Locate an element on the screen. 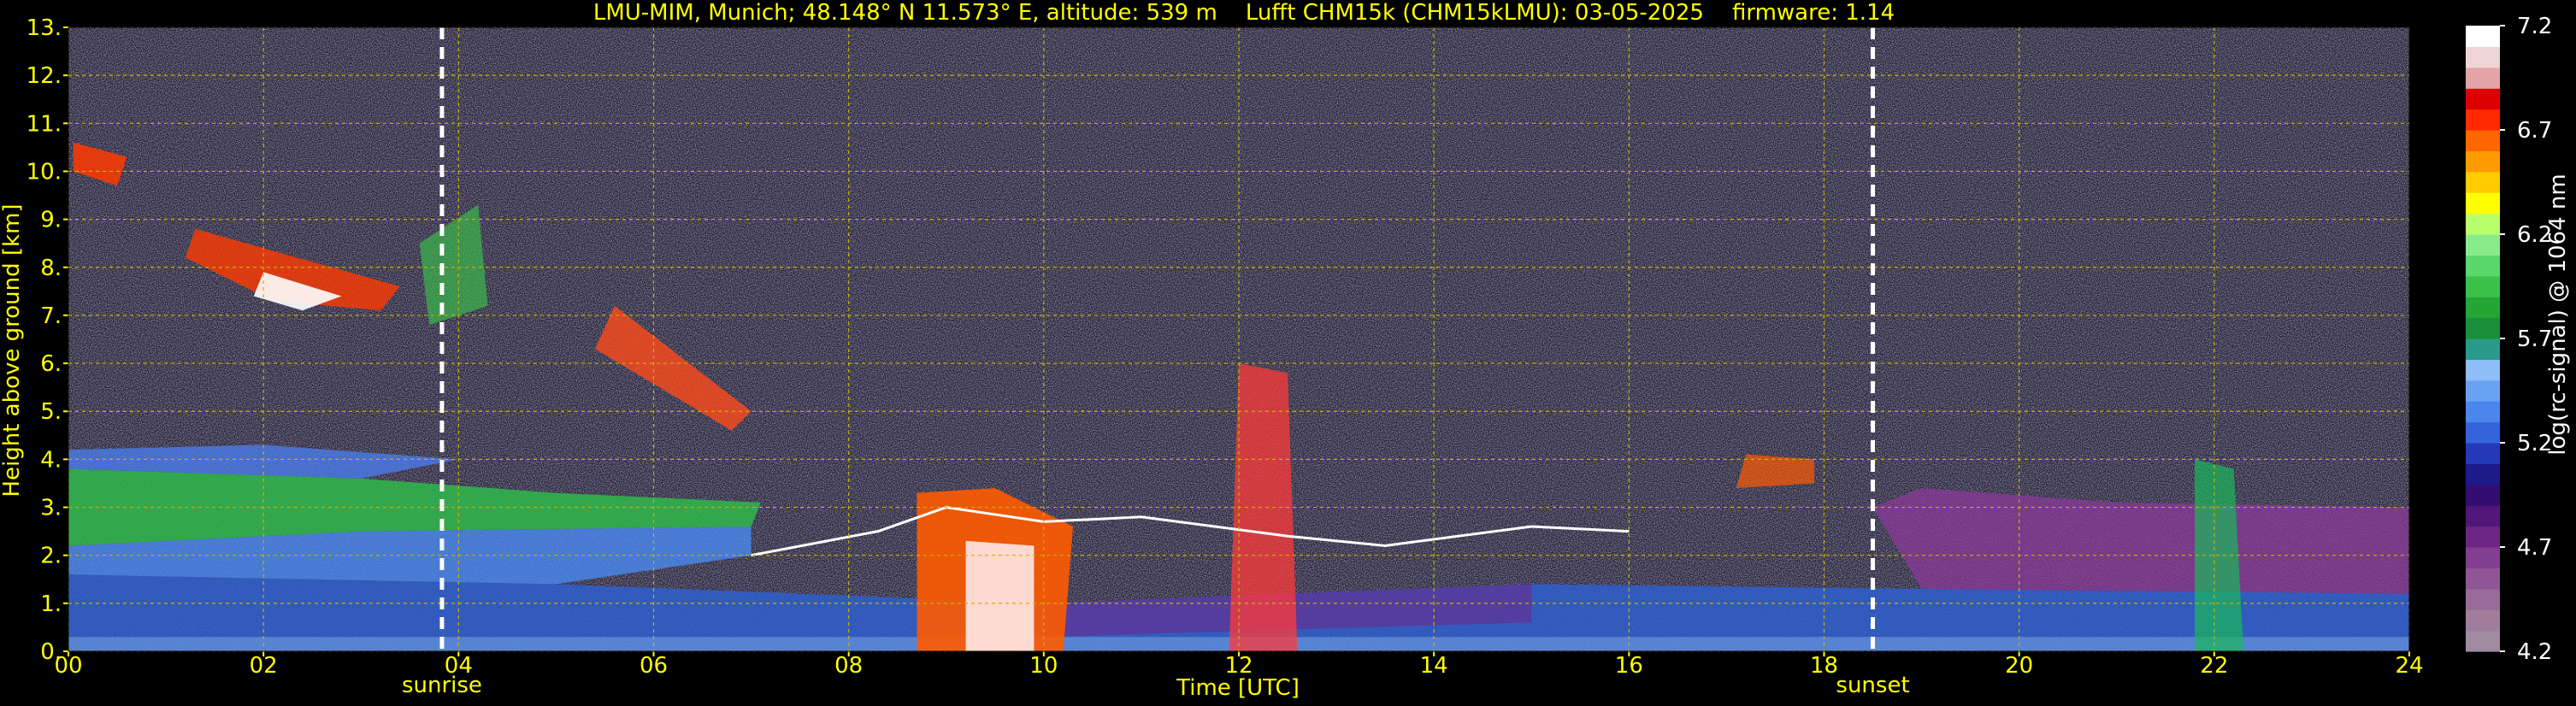 Image resolution: width=2576 pixels, height=706 pixels. y-tick-label: 0. is located at coordinates (51, 652).